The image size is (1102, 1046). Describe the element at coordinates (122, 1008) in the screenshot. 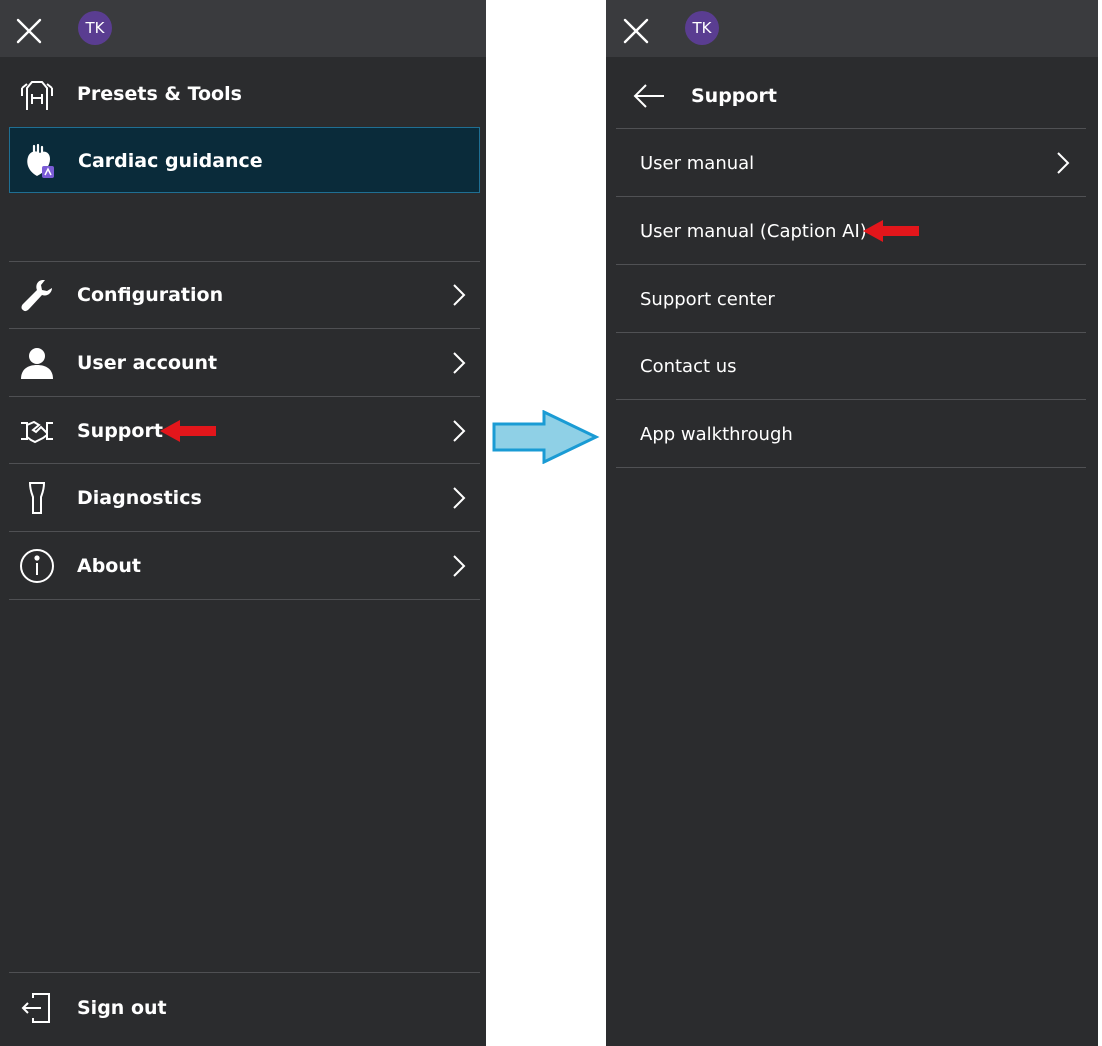

I see `sign-out-label: Sign out` at that location.